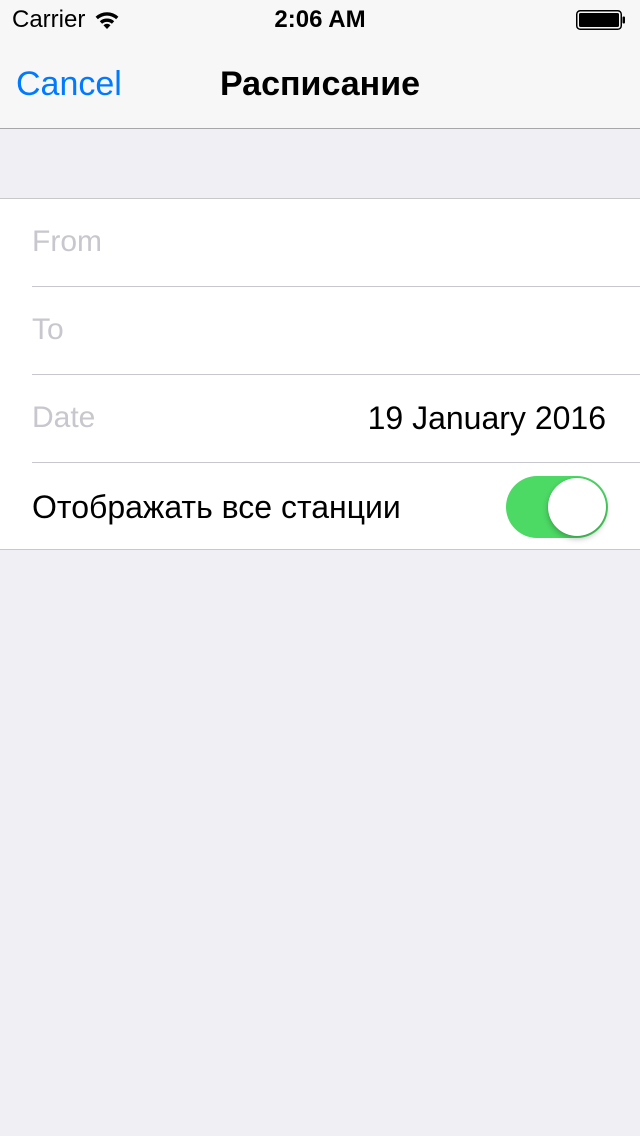  Describe the element at coordinates (69, 84) in the screenshot. I see `cancel-button: Cancel` at that location.